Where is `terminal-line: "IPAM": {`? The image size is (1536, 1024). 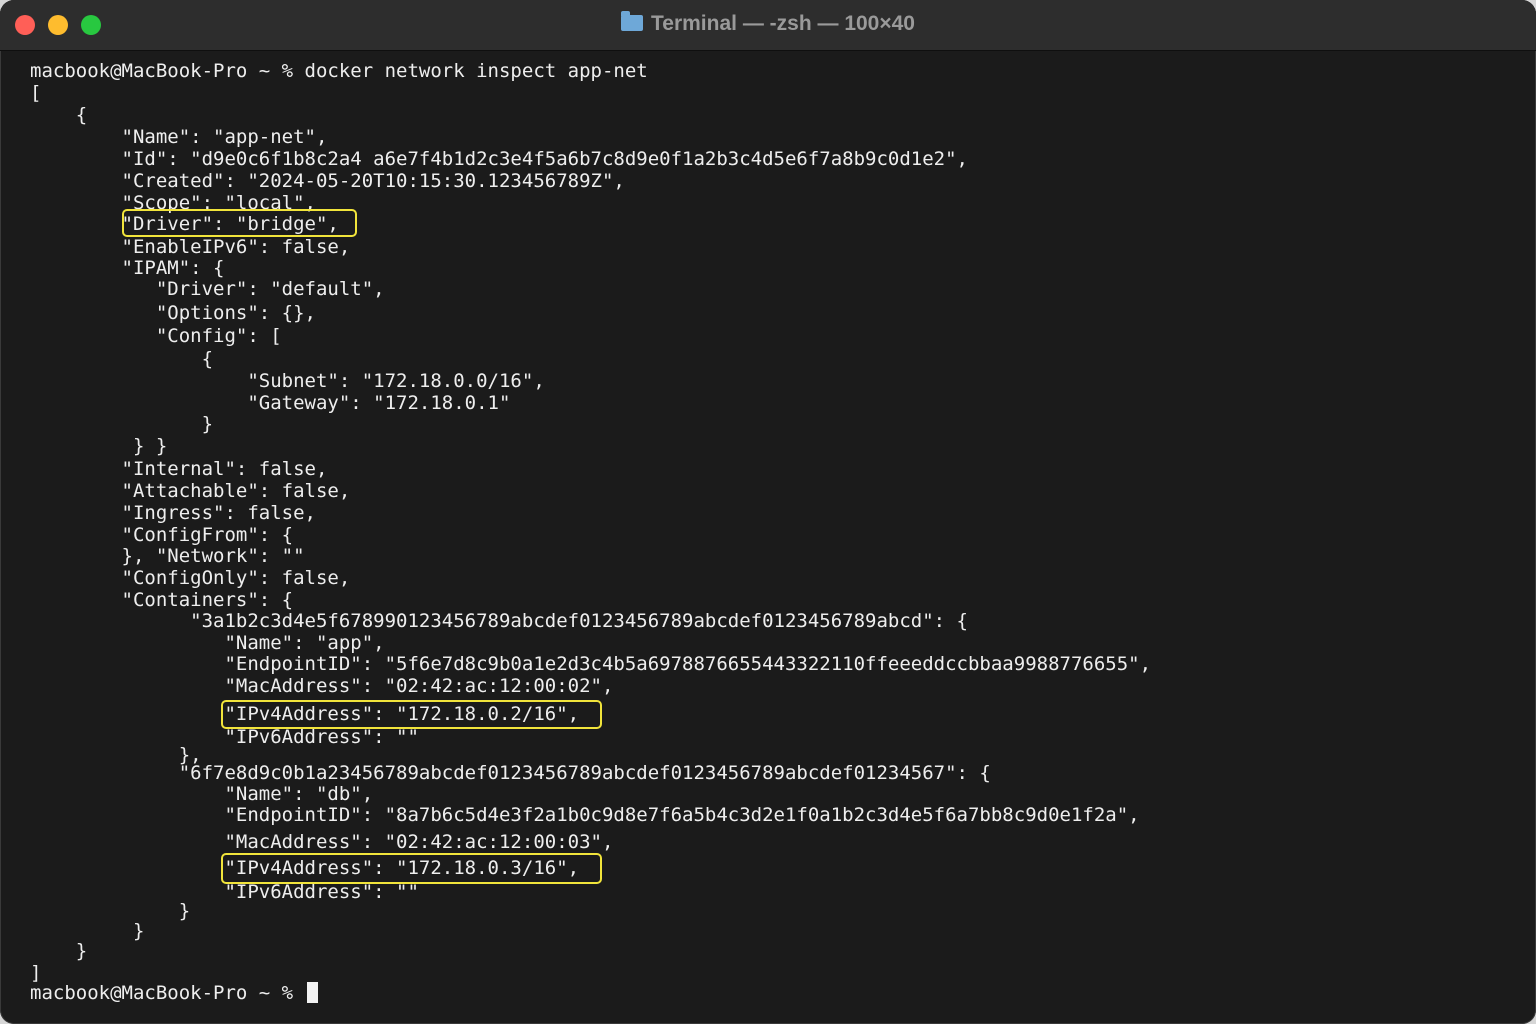
terminal-line: "IPAM": { is located at coordinates (127, 268).